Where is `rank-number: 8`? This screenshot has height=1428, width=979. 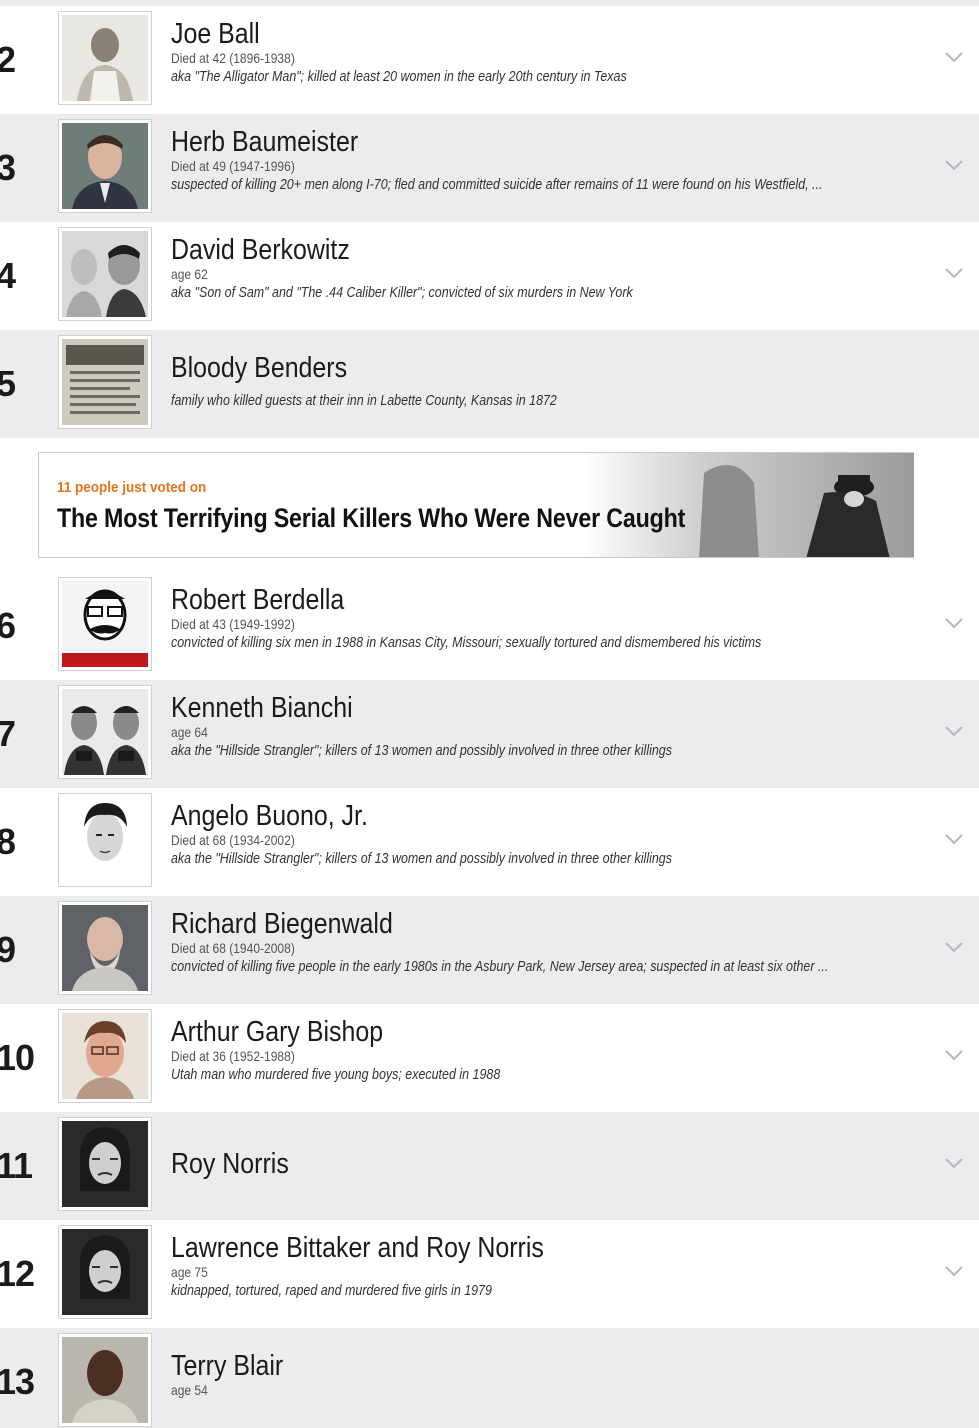 rank-number: 8 is located at coordinates (8, 841).